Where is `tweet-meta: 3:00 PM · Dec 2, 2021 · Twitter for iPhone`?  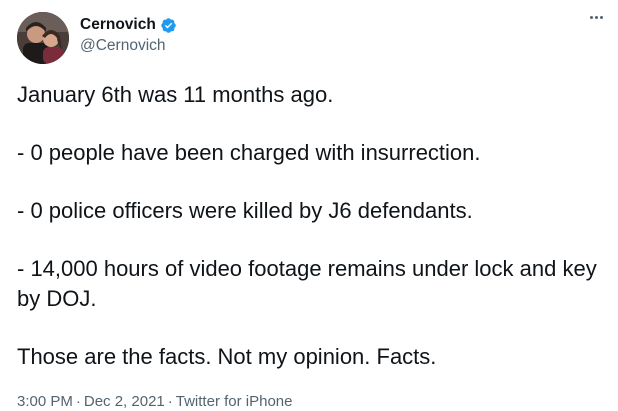
tweet-meta: 3:00 PM · Dec 2, 2021 · Twitter for iPhone is located at coordinates (154, 402).